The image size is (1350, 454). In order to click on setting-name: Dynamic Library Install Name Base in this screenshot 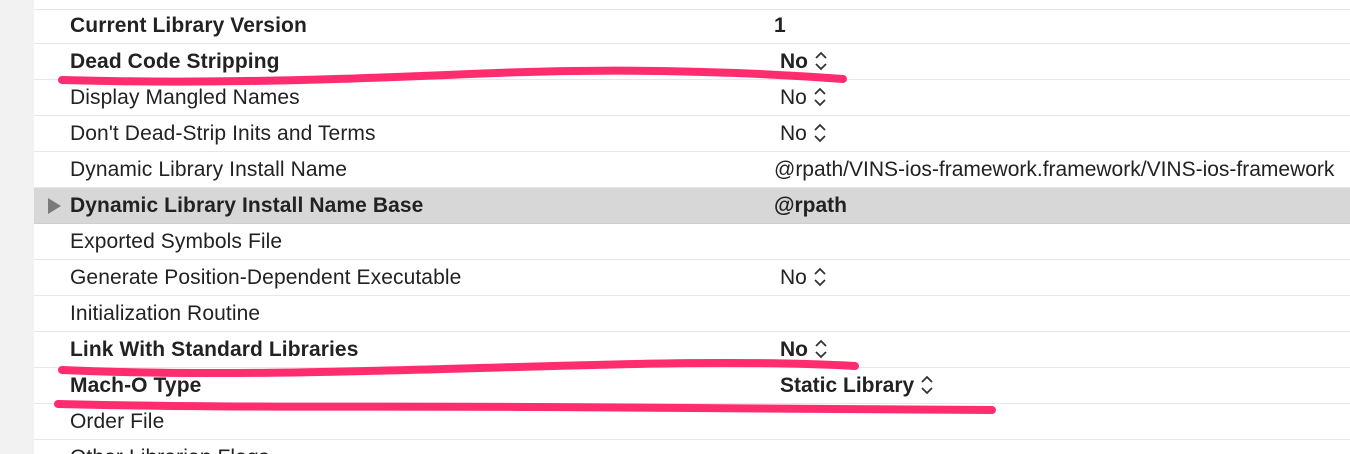, I will do `click(247, 205)`.